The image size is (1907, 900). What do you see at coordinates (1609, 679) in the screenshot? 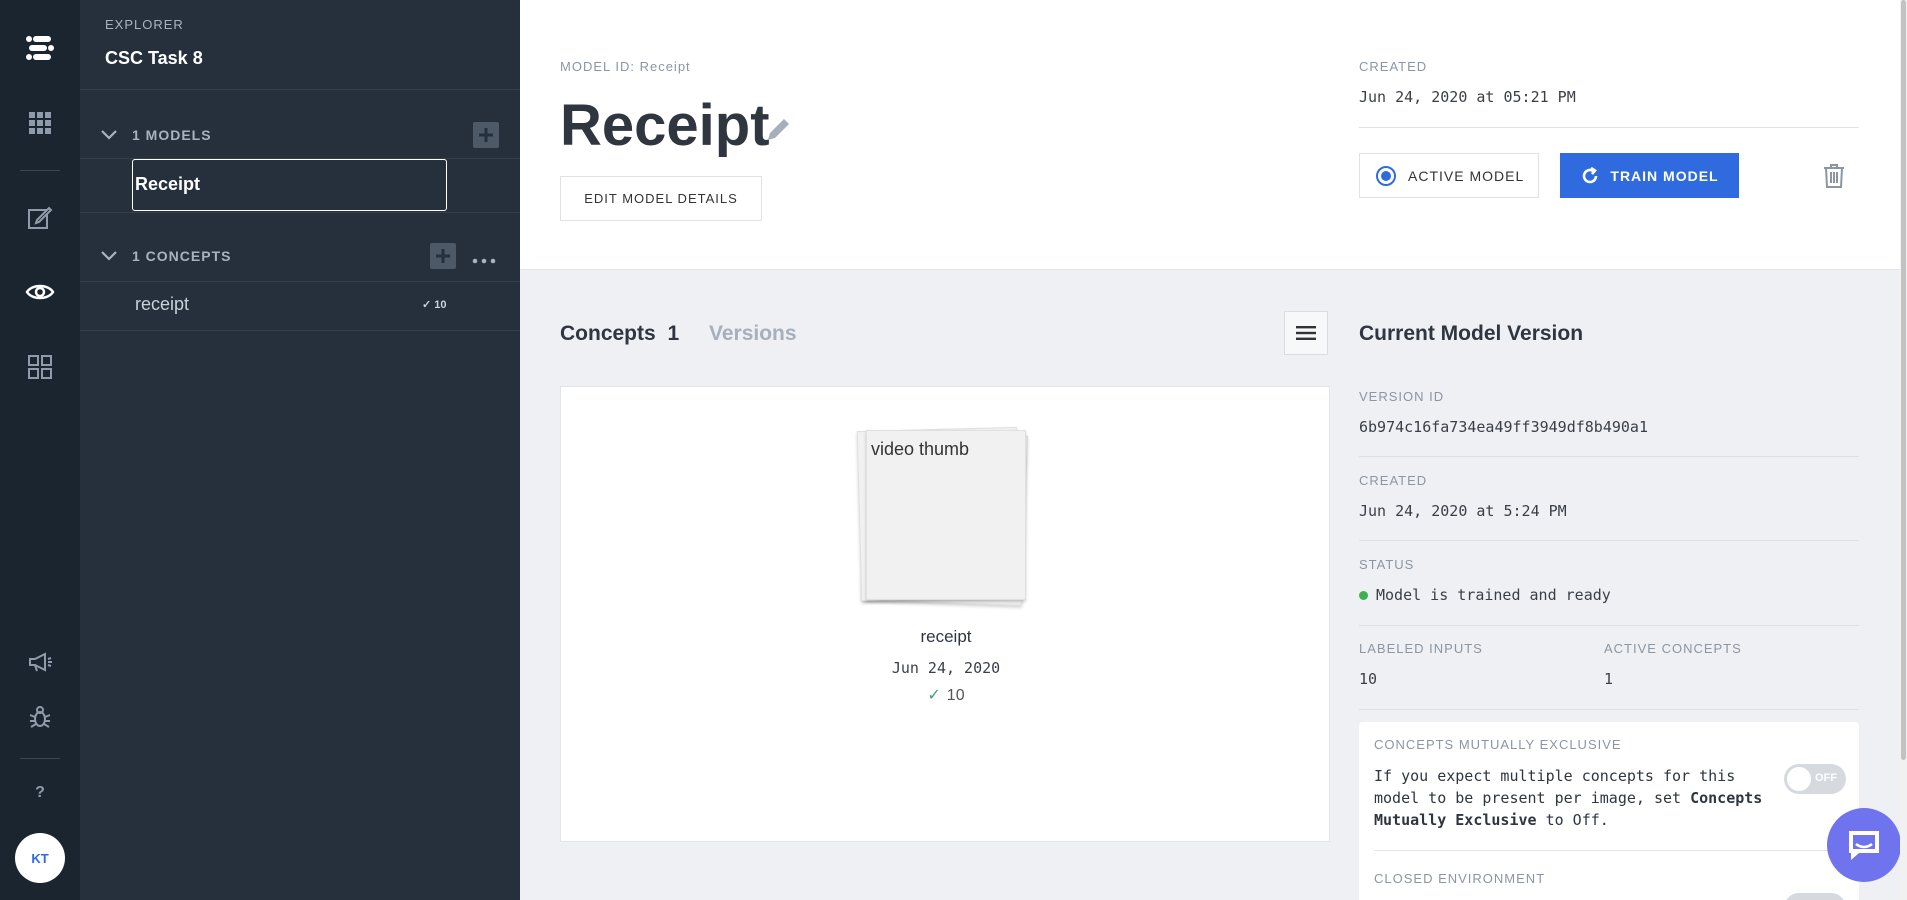
I see `active-concepts-value: 1` at bounding box center [1609, 679].